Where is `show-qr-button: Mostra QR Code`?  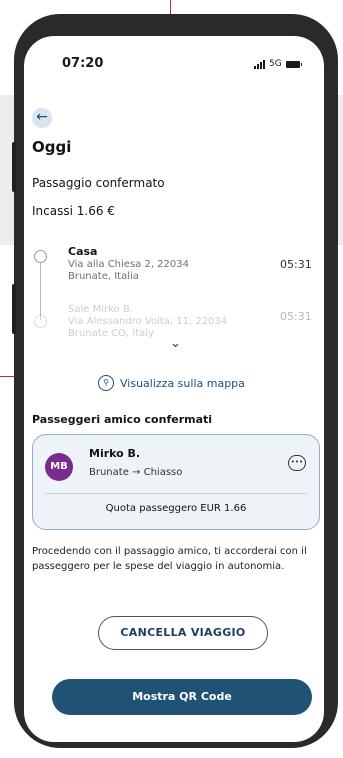
show-qr-button: Mostra QR Code is located at coordinates (182, 697).